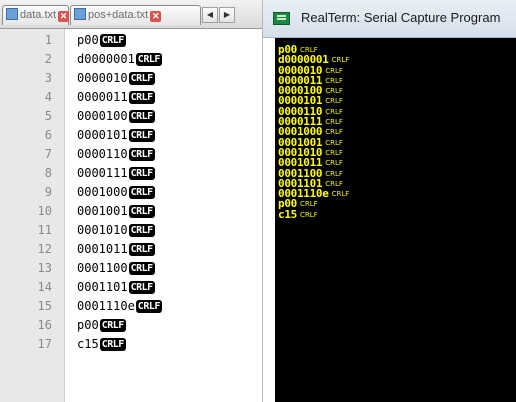 The height and width of the screenshot is (402, 516). I want to click on line-content: 0000111, so click(102, 173).